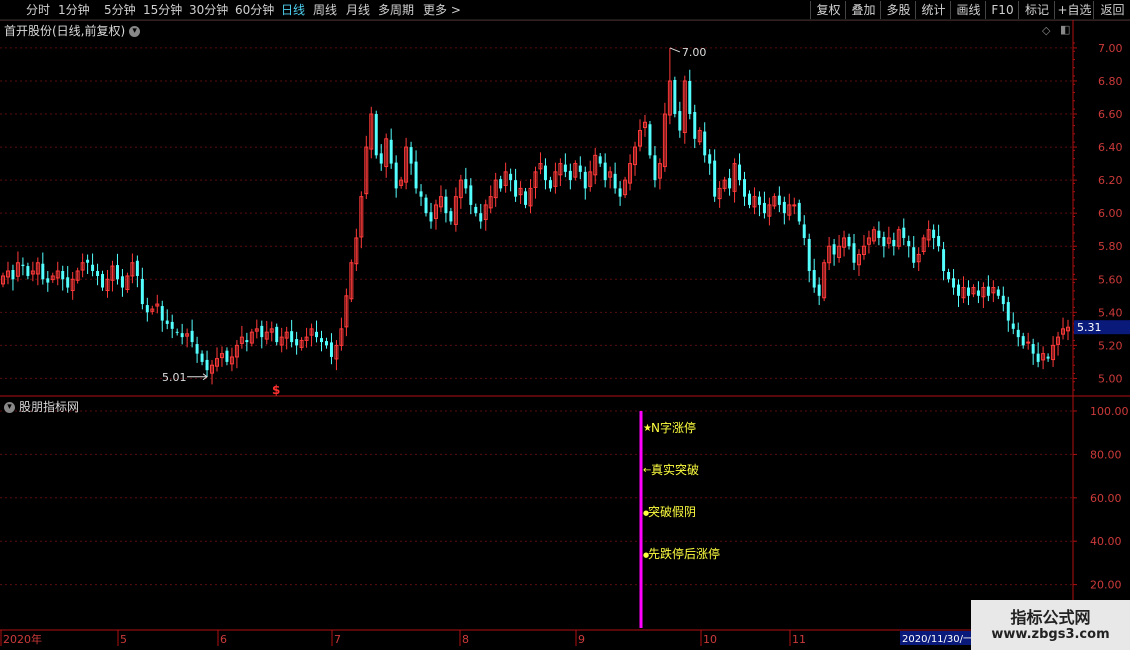 The image size is (1130, 650). What do you see at coordinates (1110, 213) in the screenshot?
I see `price-tick-label: 6.00` at bounding box center [1110, 213].